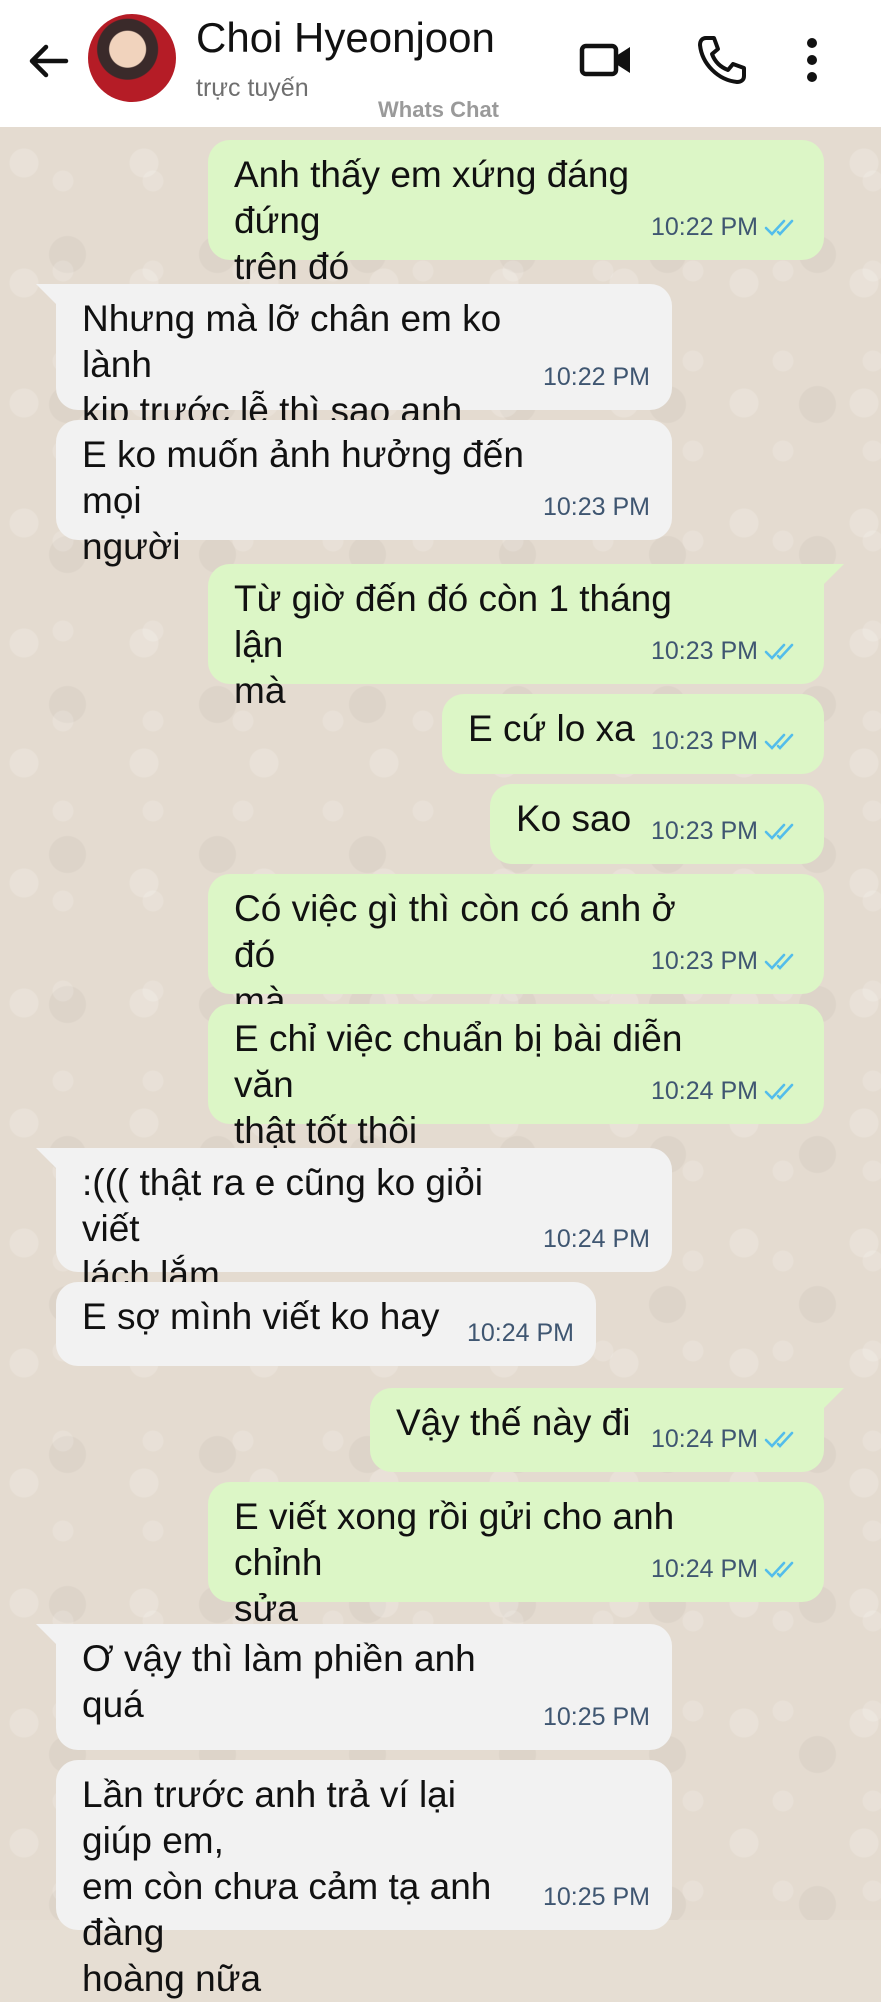 This screenshot has height=2002, width=881. What do you see at coordinates (526, 637) in the screenshot?
I see `outgoing-message-bubble: Từ giờ đến đó còn 1 tháng lận mà 10:23 PM` at bounding box center [526, 637].